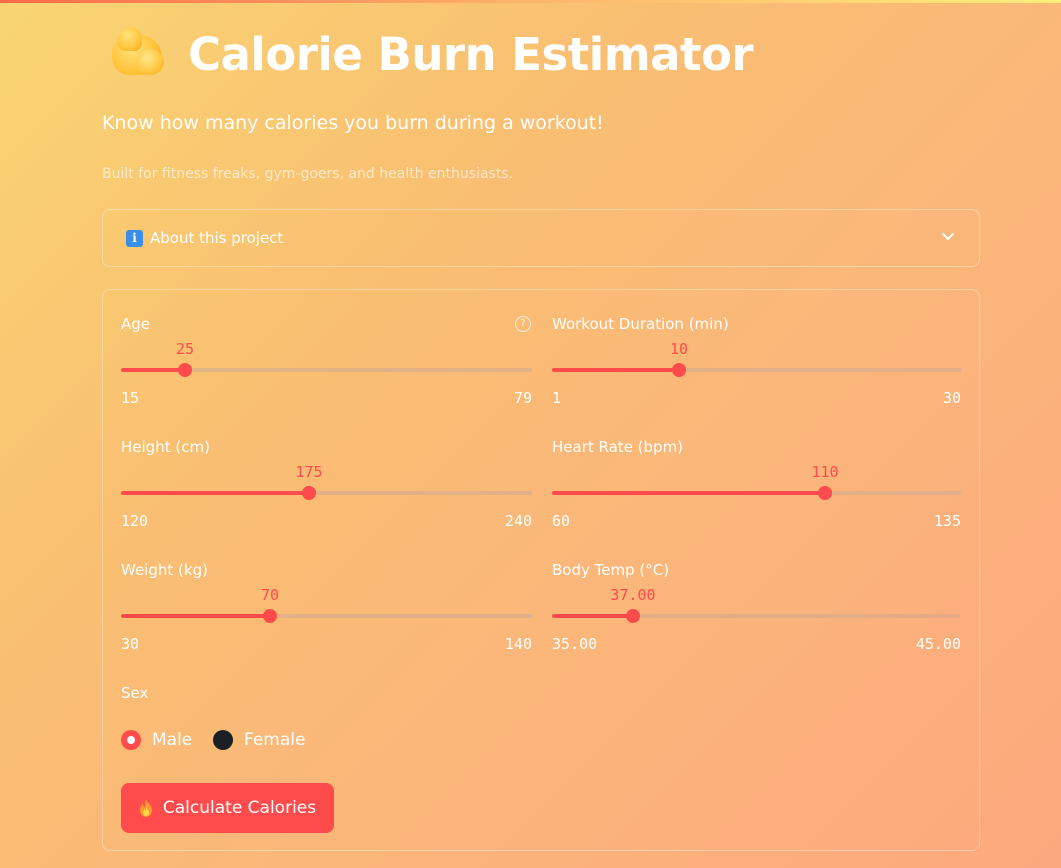 The width and height of the screenshot is (1061, 868). What do you see at coordinates (633, 595) in the screenshot?
I see `body-temp-value: 37.00` at bounding box center [633, 595].